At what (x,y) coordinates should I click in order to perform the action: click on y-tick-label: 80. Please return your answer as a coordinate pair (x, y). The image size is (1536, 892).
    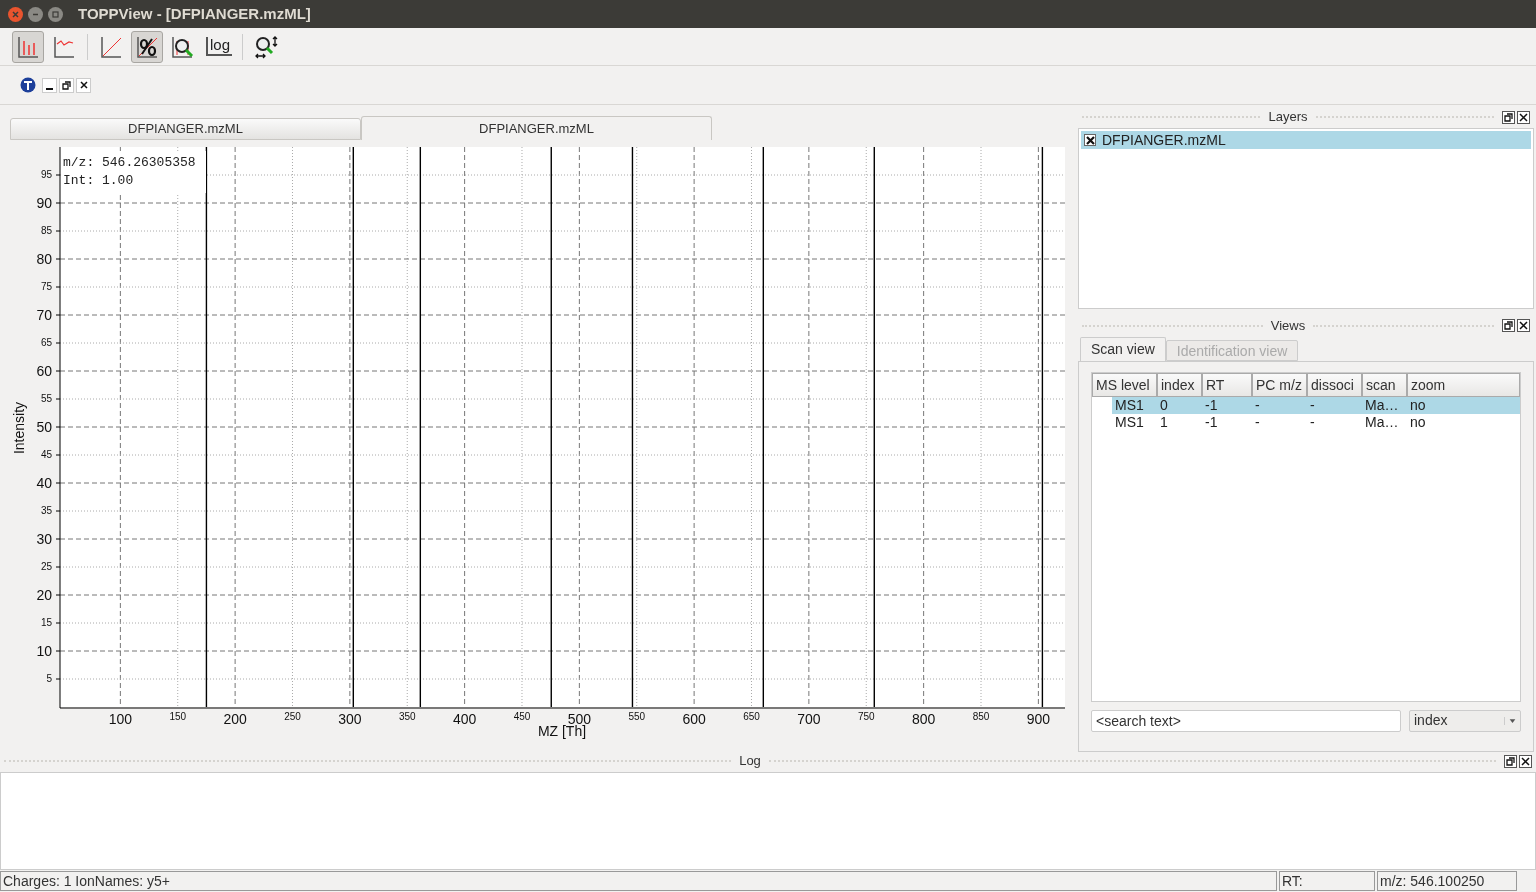
    Looking at the image, I should click on (44, 259).